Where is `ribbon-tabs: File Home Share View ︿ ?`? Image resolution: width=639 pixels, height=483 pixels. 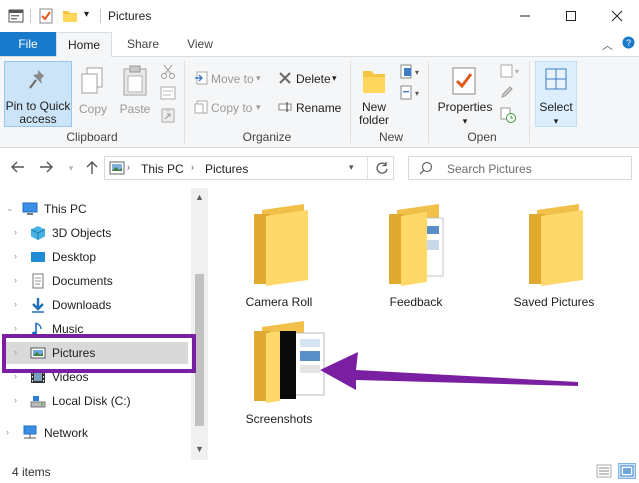
ribbon-tabs: File Home Share View ︿ ? is located at coordinates (319, 44).